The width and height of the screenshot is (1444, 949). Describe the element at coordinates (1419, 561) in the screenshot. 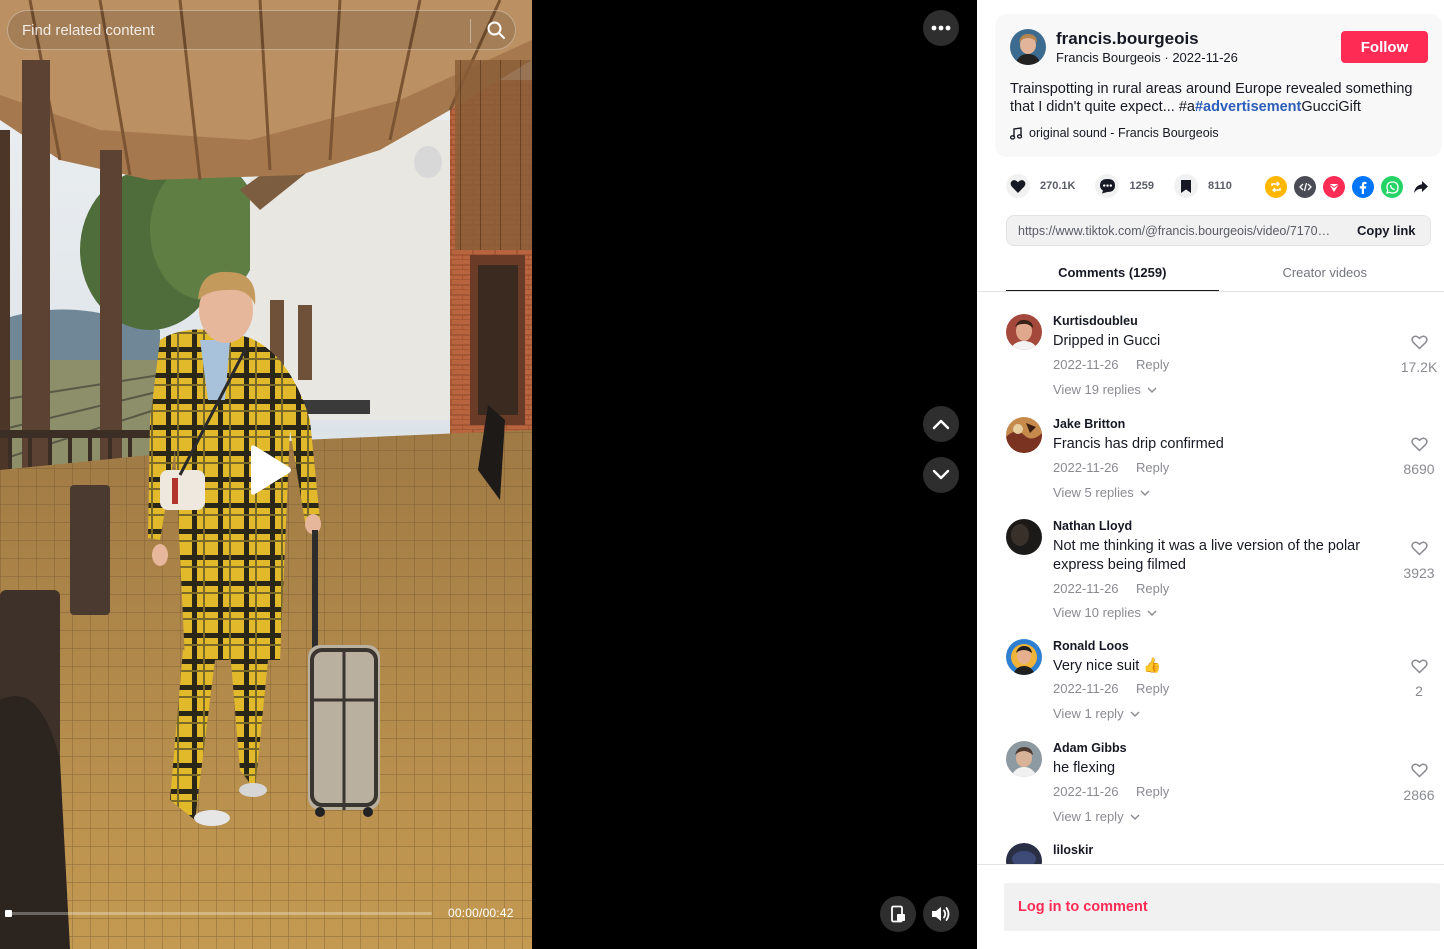

I see `comment-like-button: 3923` at that location.